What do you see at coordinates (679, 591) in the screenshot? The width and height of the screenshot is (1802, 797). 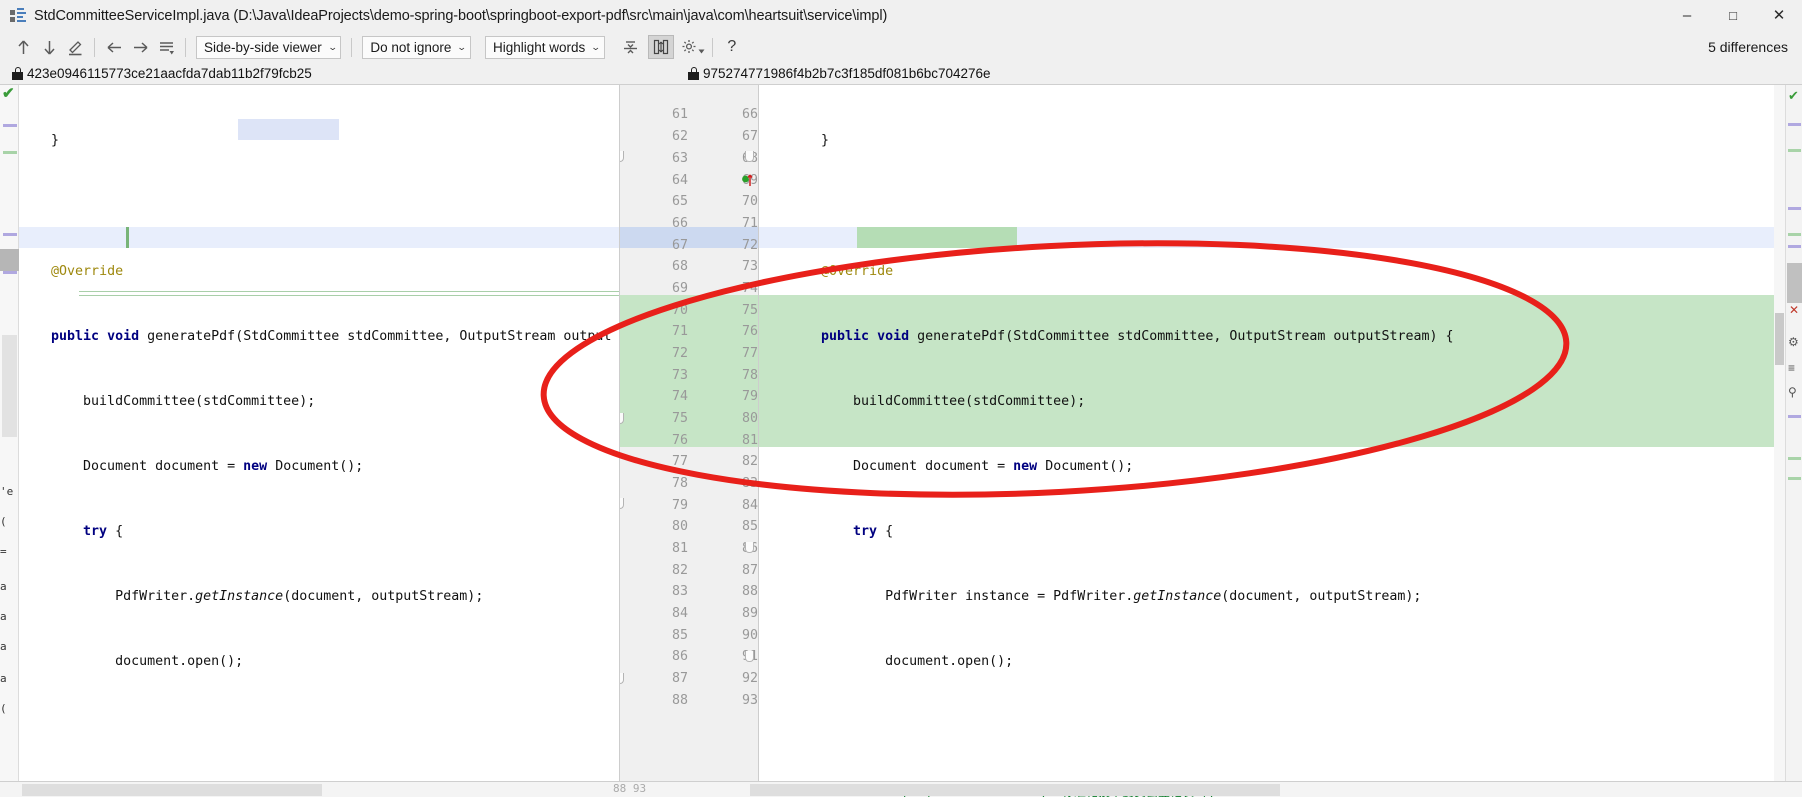 I see `left-line-number: 83` at bounding box center [679, 591].